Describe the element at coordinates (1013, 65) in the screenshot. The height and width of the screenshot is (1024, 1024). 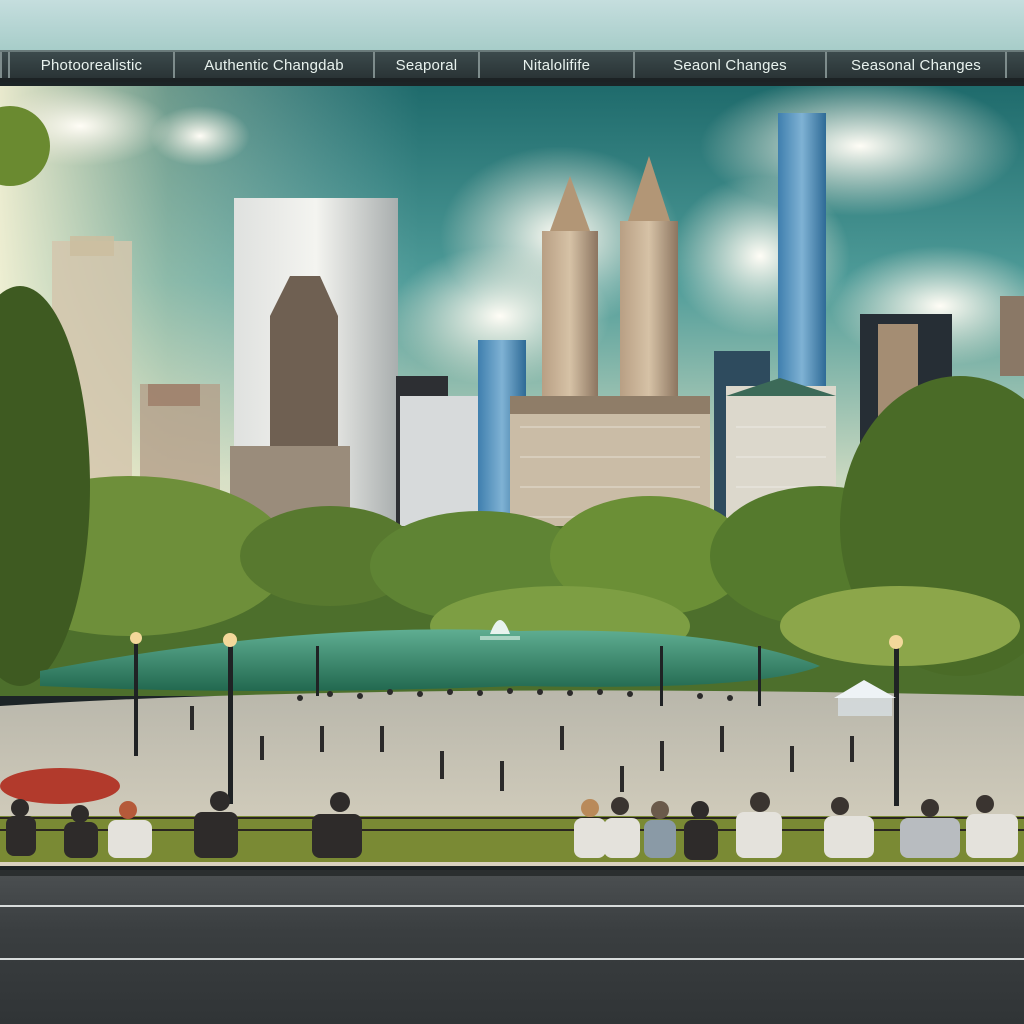
I see `tab-spacer-end` at that location.